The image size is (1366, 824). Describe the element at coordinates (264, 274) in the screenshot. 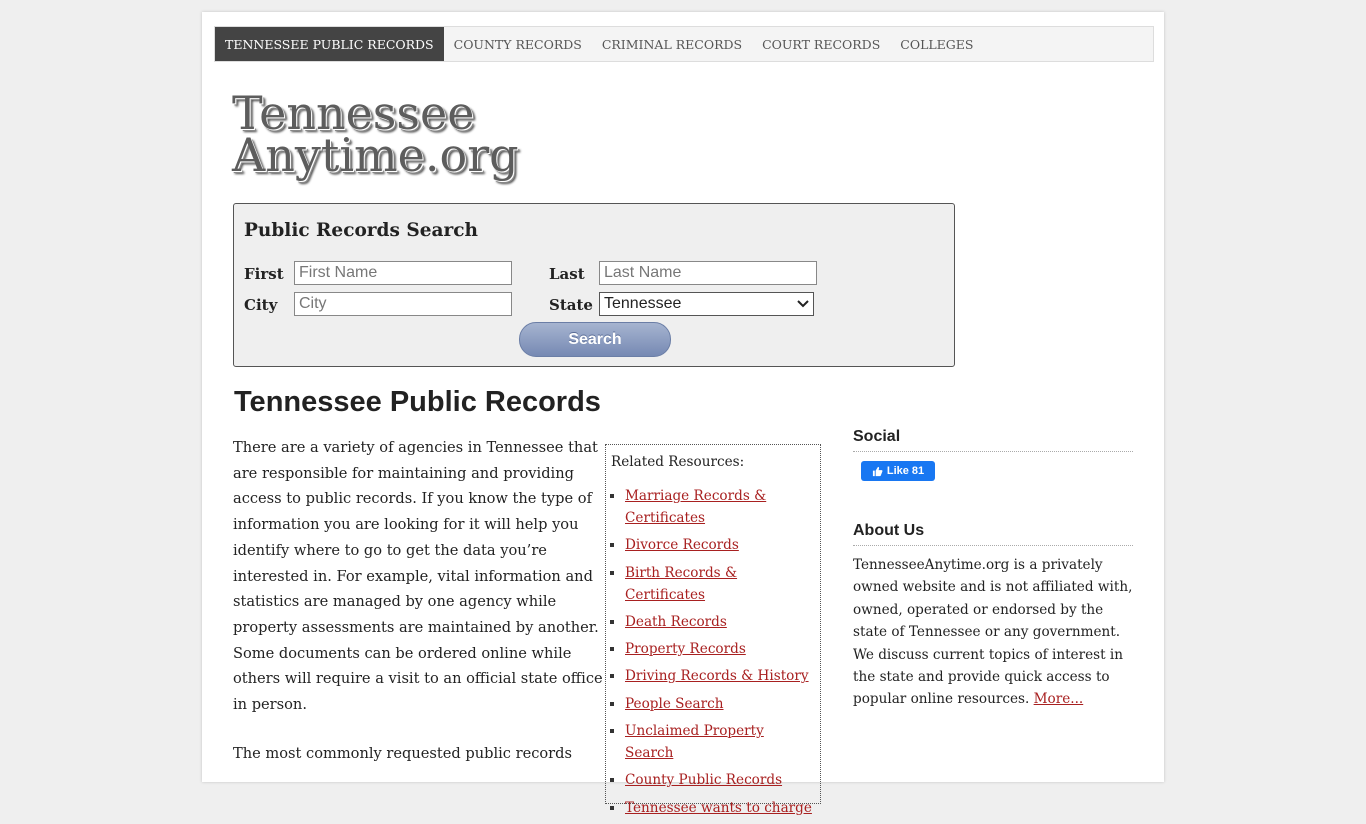

I see `first-name-label: First` at that location.